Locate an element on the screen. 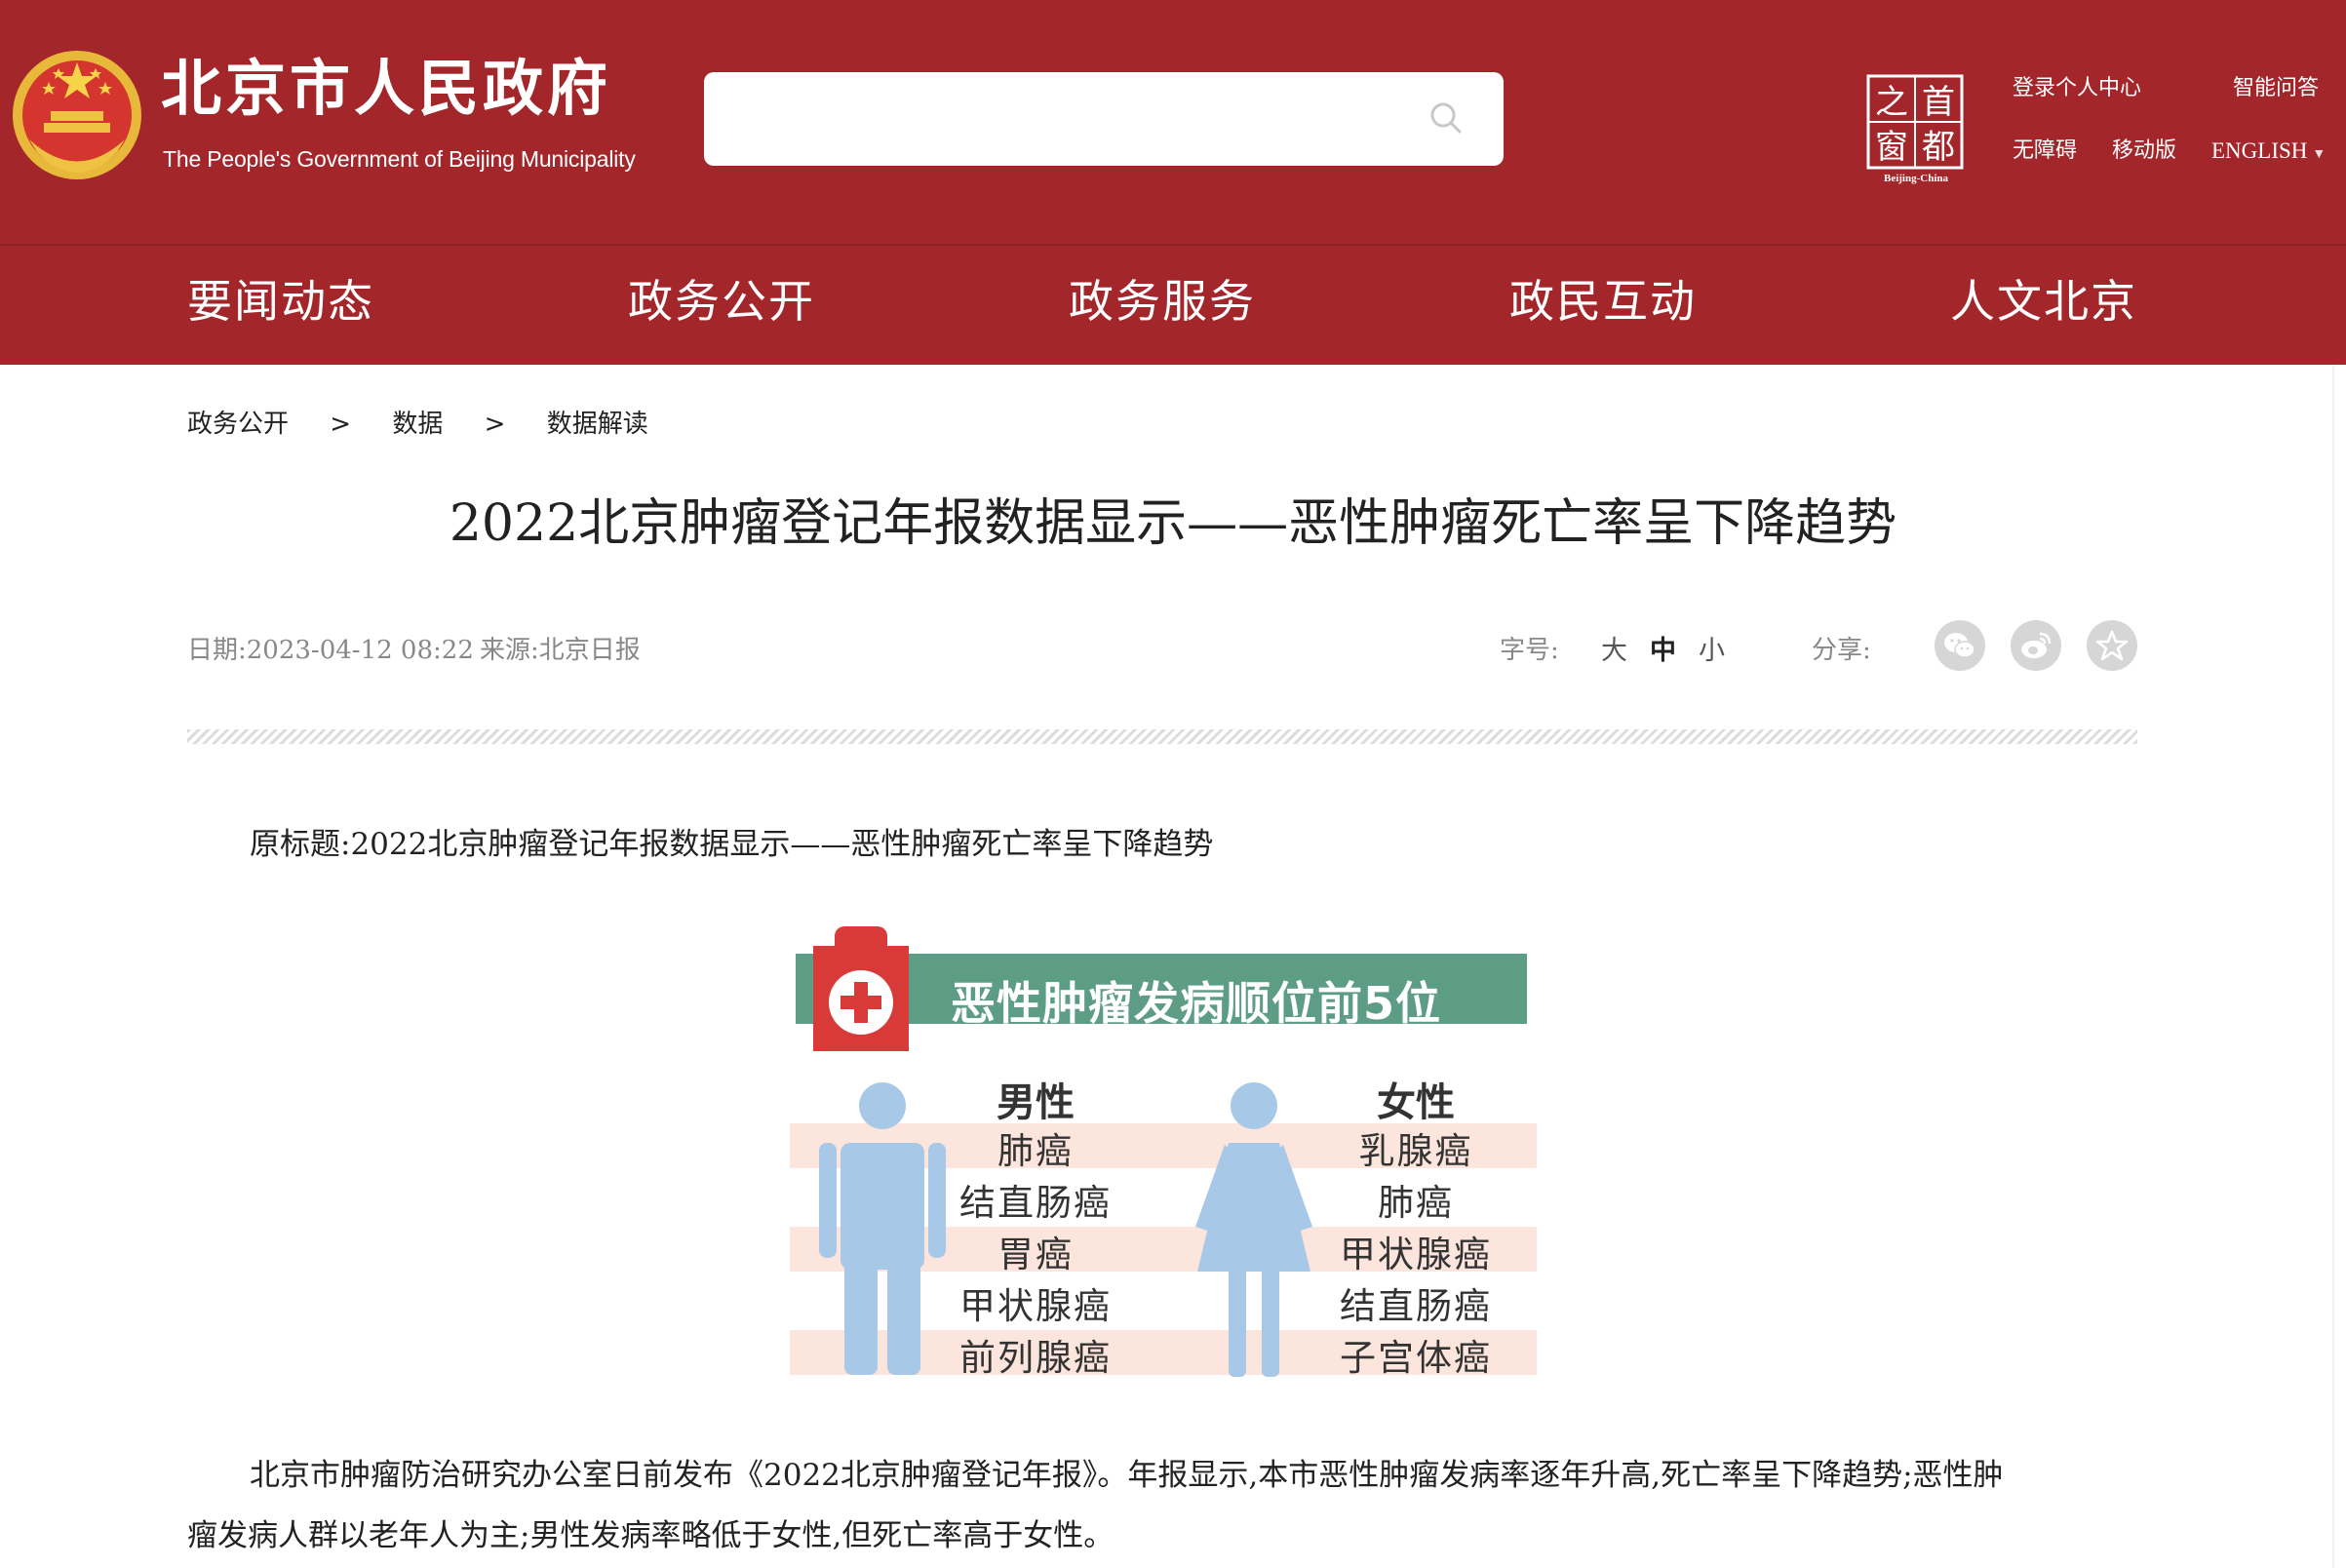 The image size is (2346, 1568). mobile-link: 移动版 is located at coordinates (2144, 151).